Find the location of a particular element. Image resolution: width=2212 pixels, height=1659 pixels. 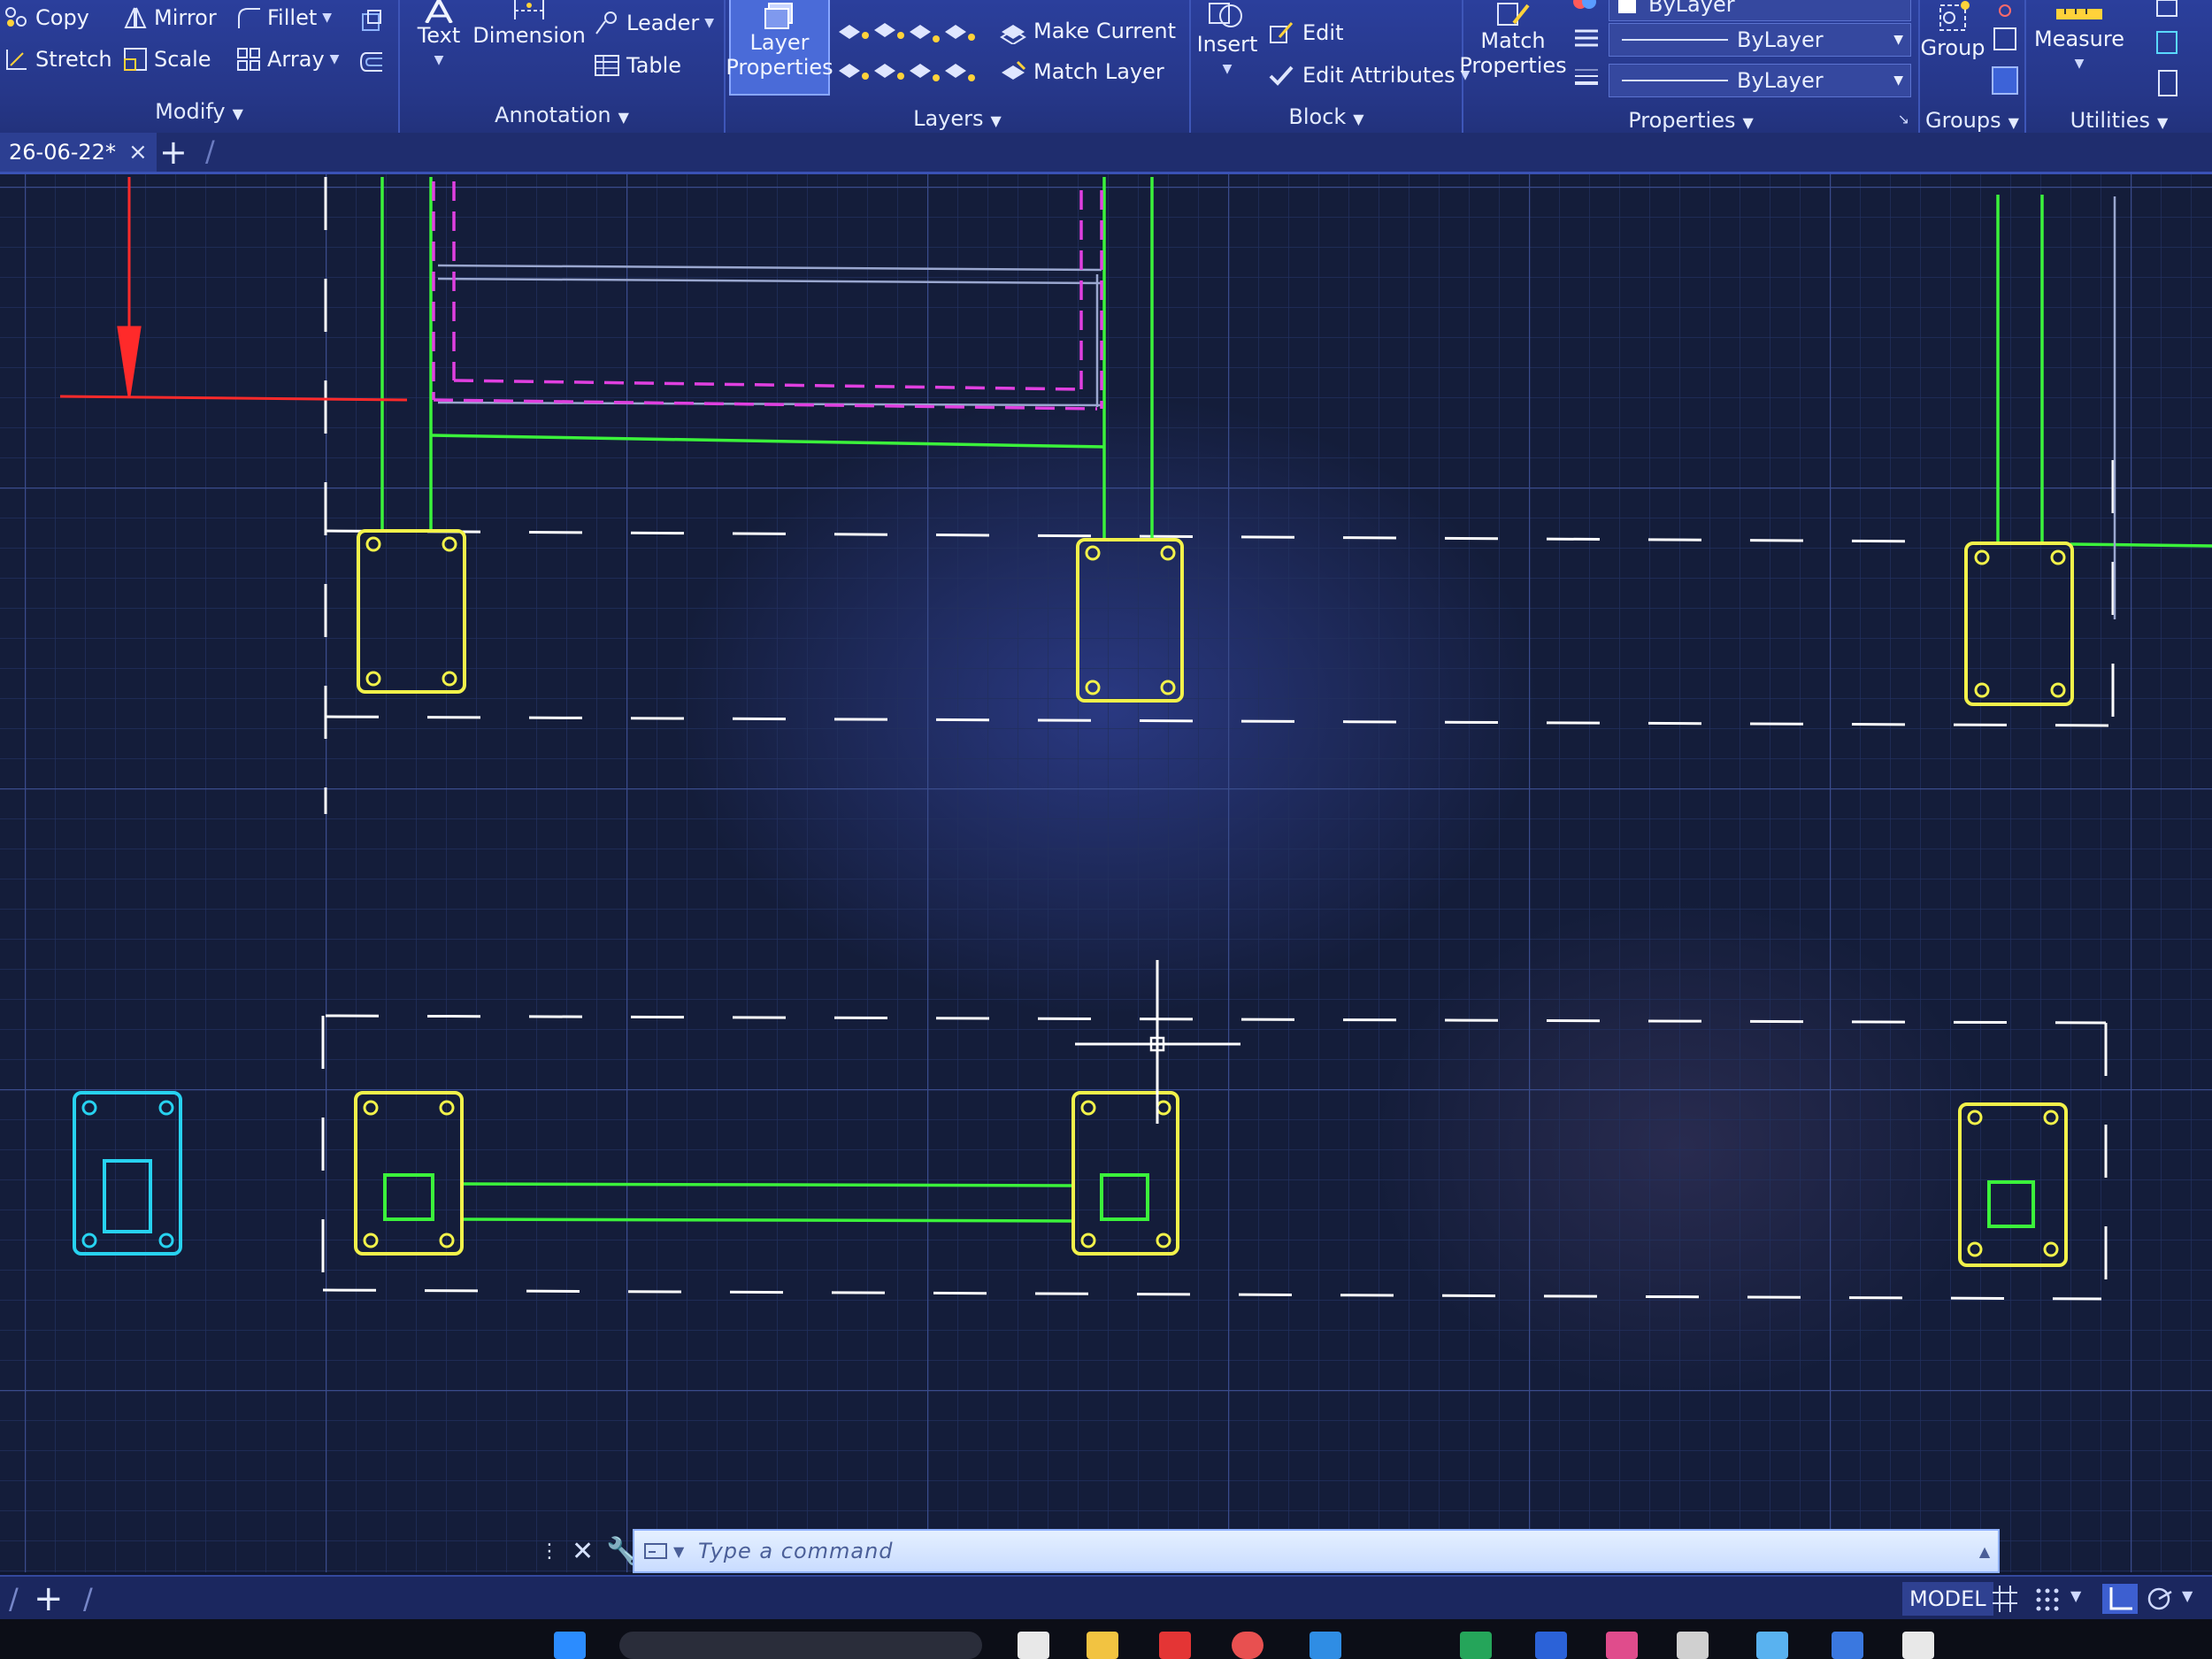

drag-handle-icon: ⋮ is located at coordinates (549, 1552).